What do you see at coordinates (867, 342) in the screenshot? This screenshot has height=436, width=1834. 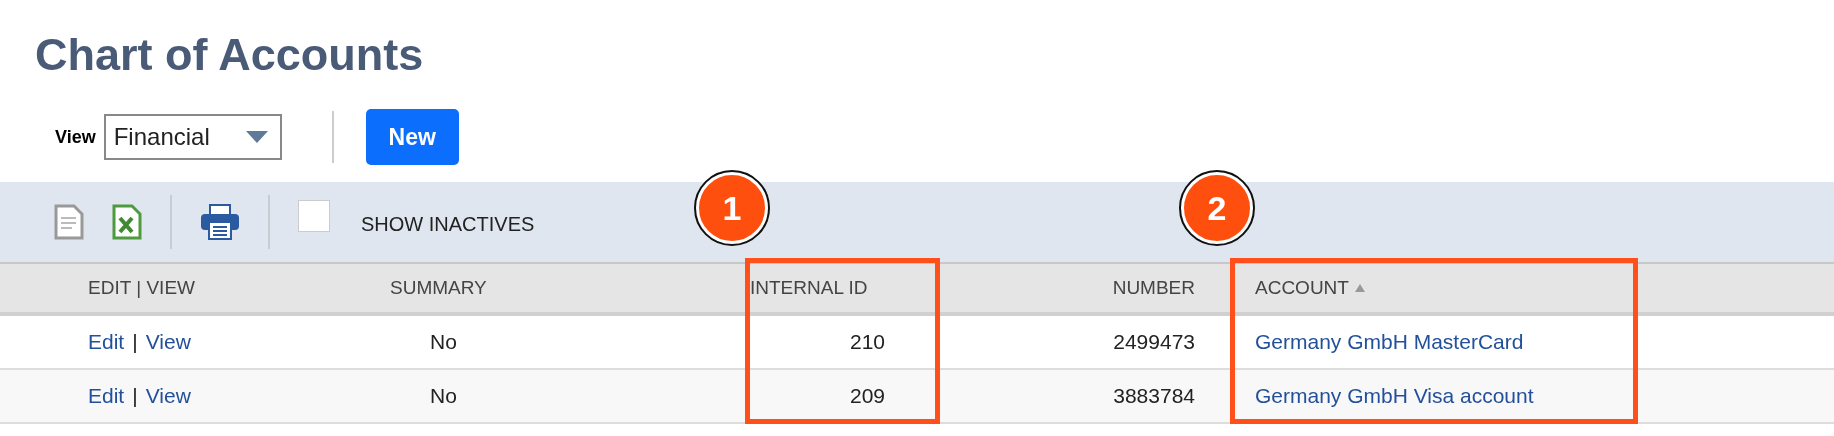 I see `table-cell: 210` at bounding box center [867, 342].